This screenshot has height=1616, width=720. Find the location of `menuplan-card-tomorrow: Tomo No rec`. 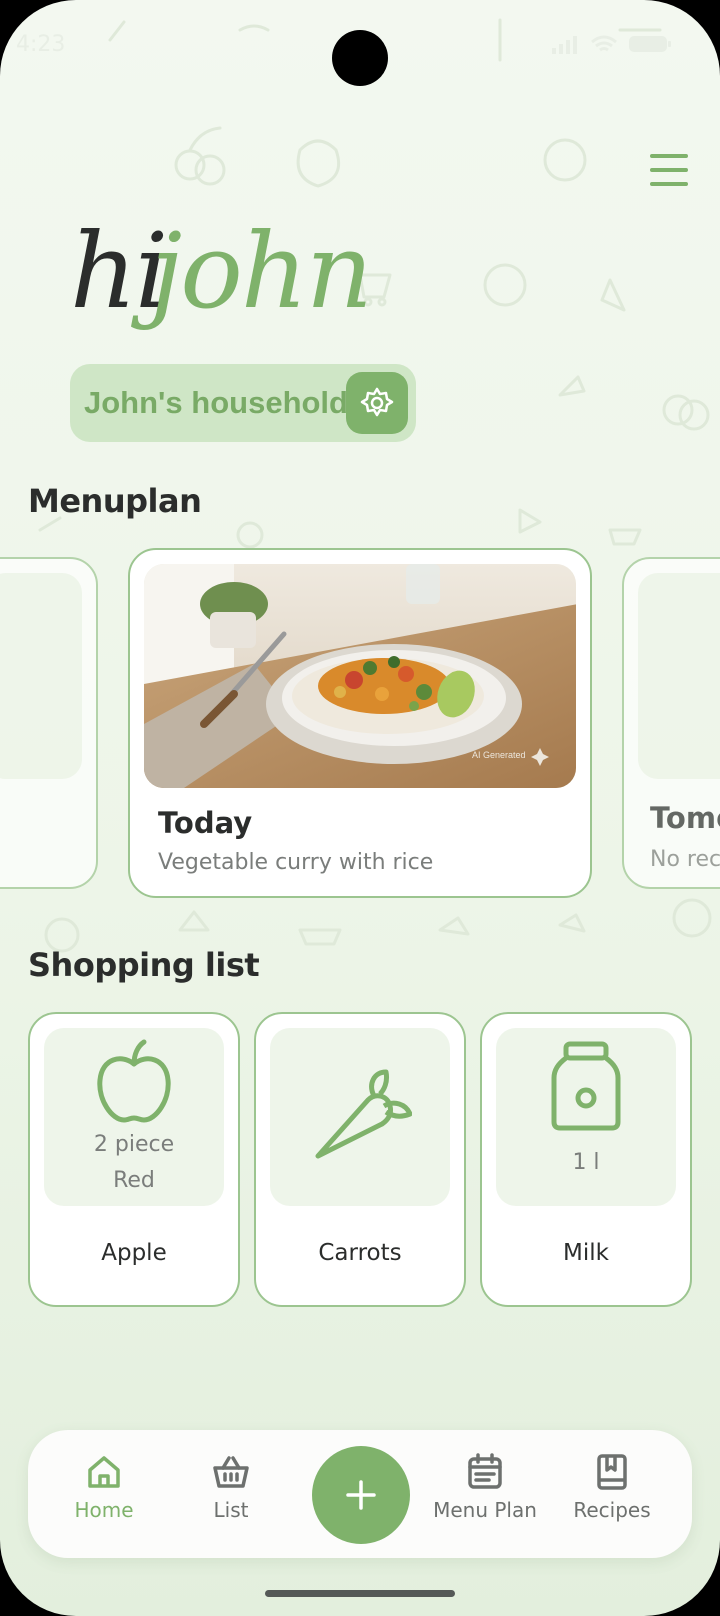

menuplan-card-tomorrow: Tomo No rec is located at coordinates (671, 723).